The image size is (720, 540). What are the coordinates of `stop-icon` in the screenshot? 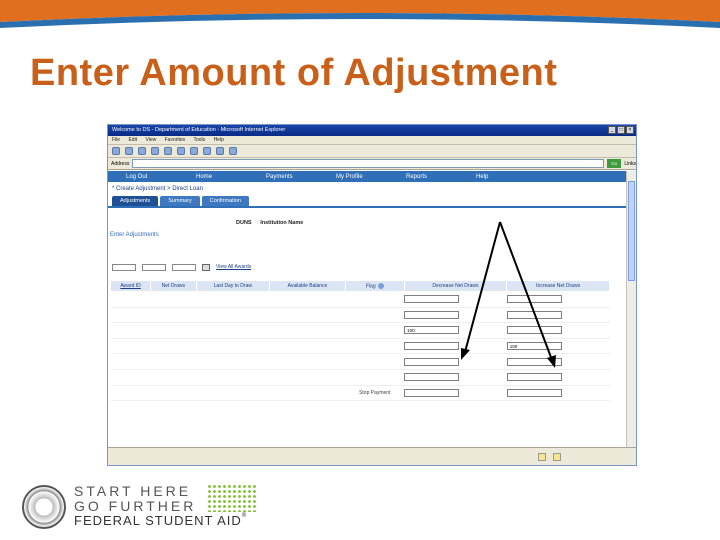 It's located at (142, 151).